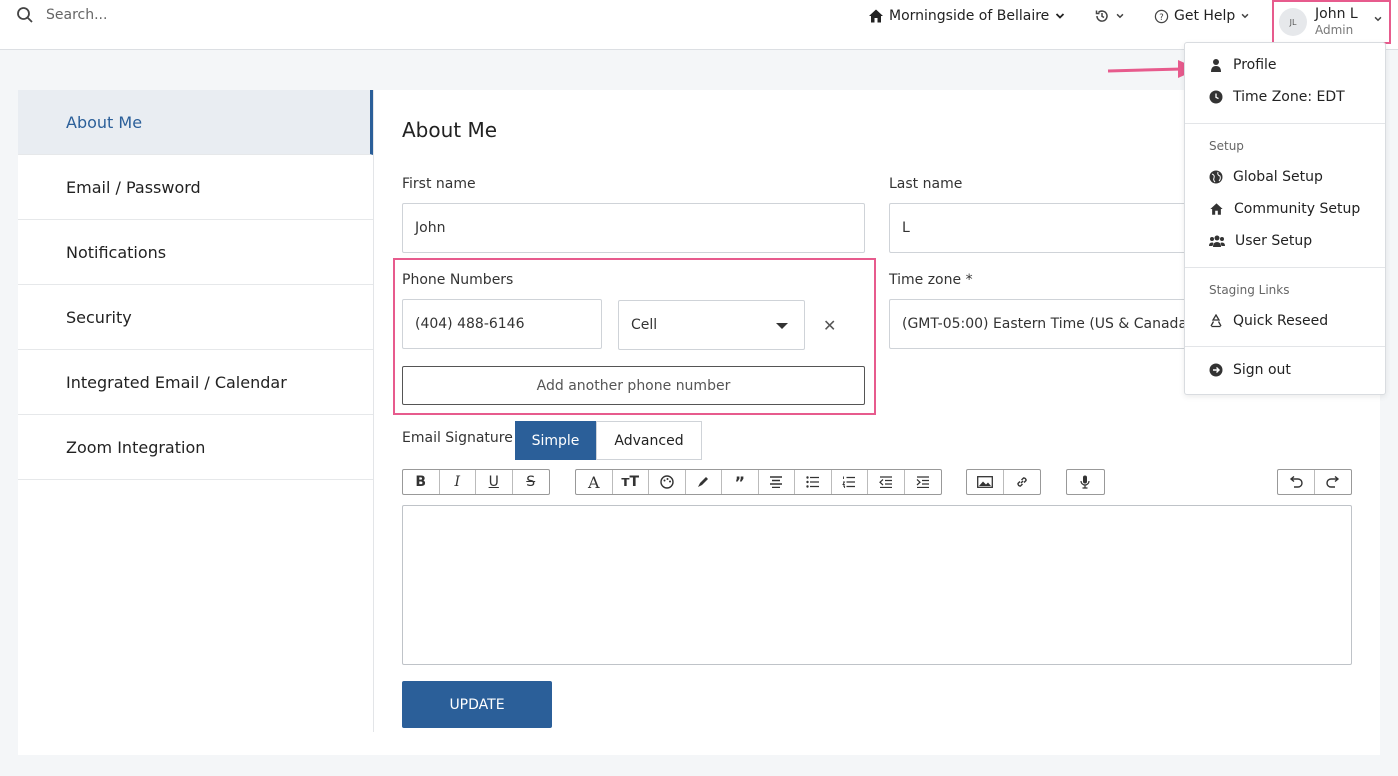 The image size is (1398, 776). Describe the element at coordinates (633, 385) in the screenshot. I see `add-phone-button: Add another phone number` at that location.